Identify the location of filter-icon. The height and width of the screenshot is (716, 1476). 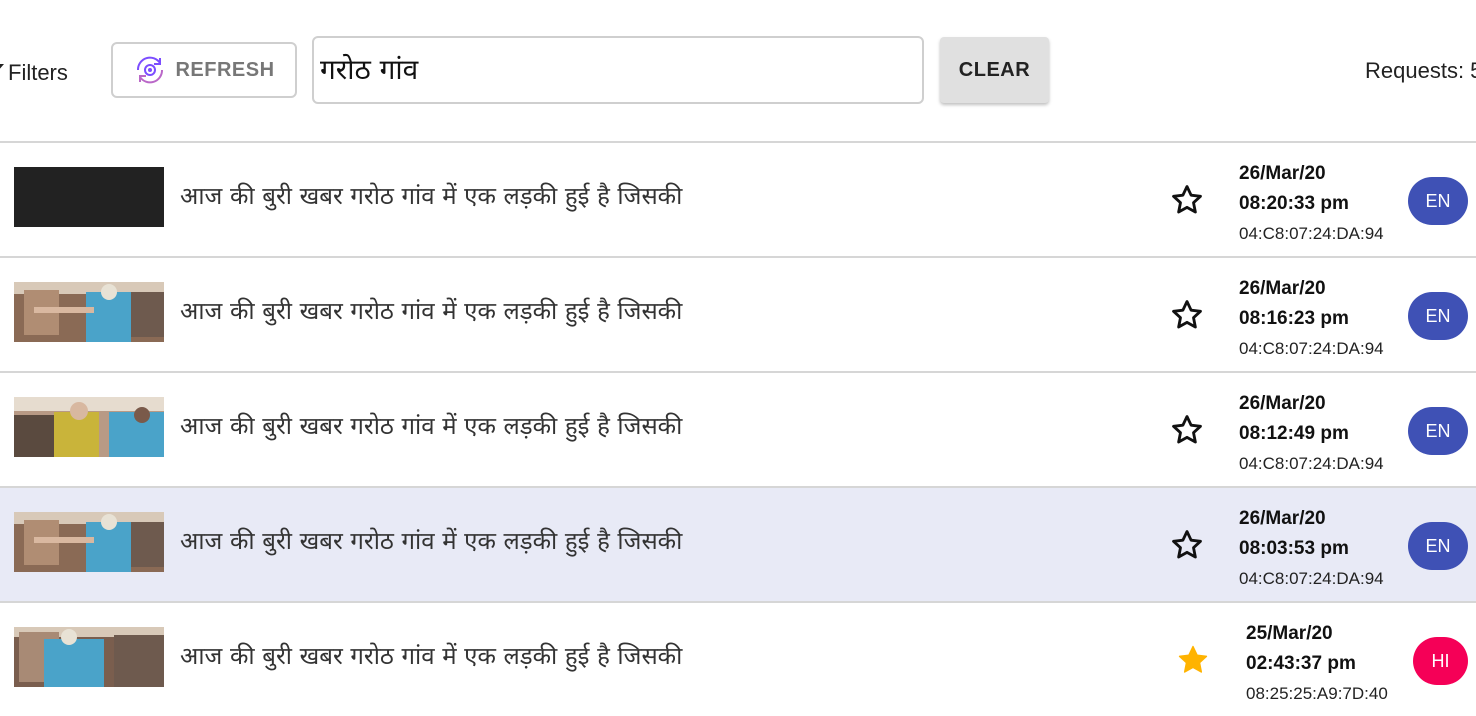
(2, 73).